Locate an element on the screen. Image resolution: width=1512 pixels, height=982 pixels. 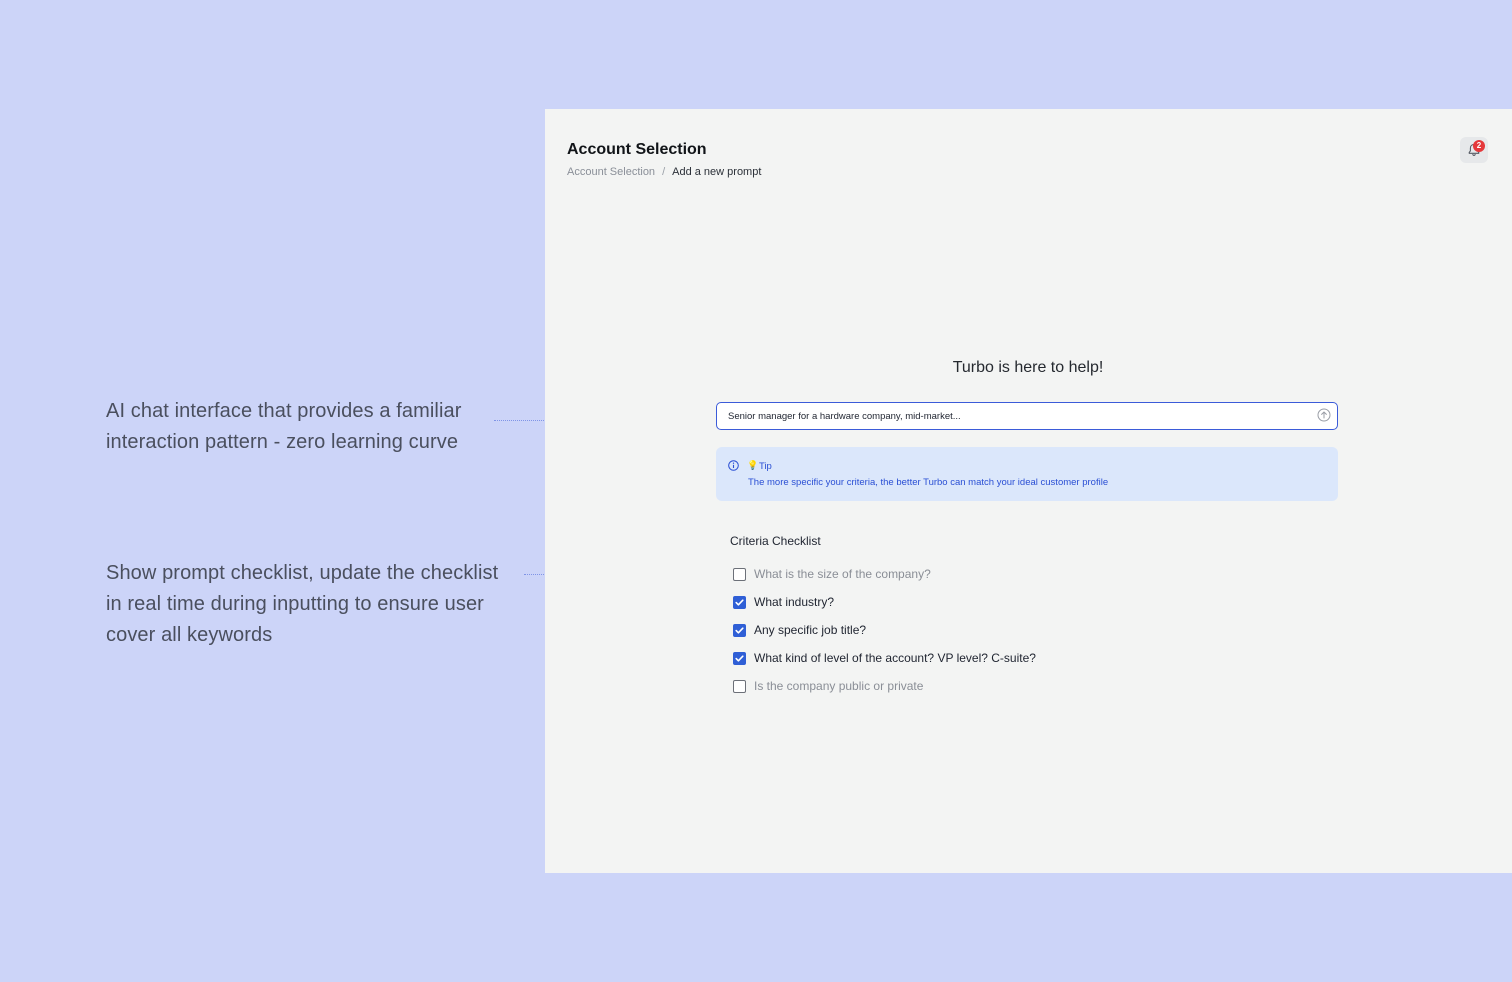
checklist-item-company-size: What is the size of the company? is located at coordinates (884, 574).